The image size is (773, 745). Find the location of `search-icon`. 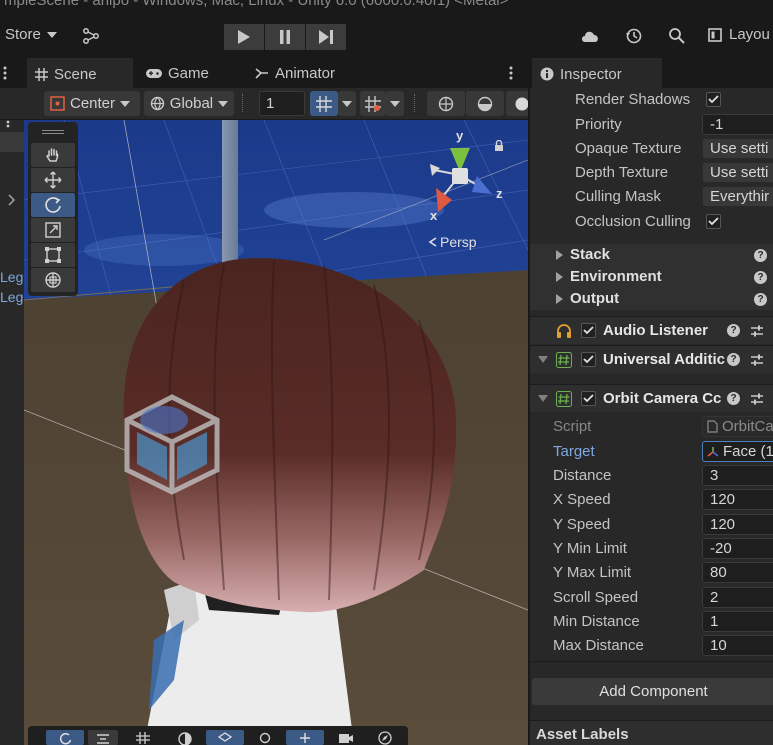

search-icon is located at coordinates (677, 36).